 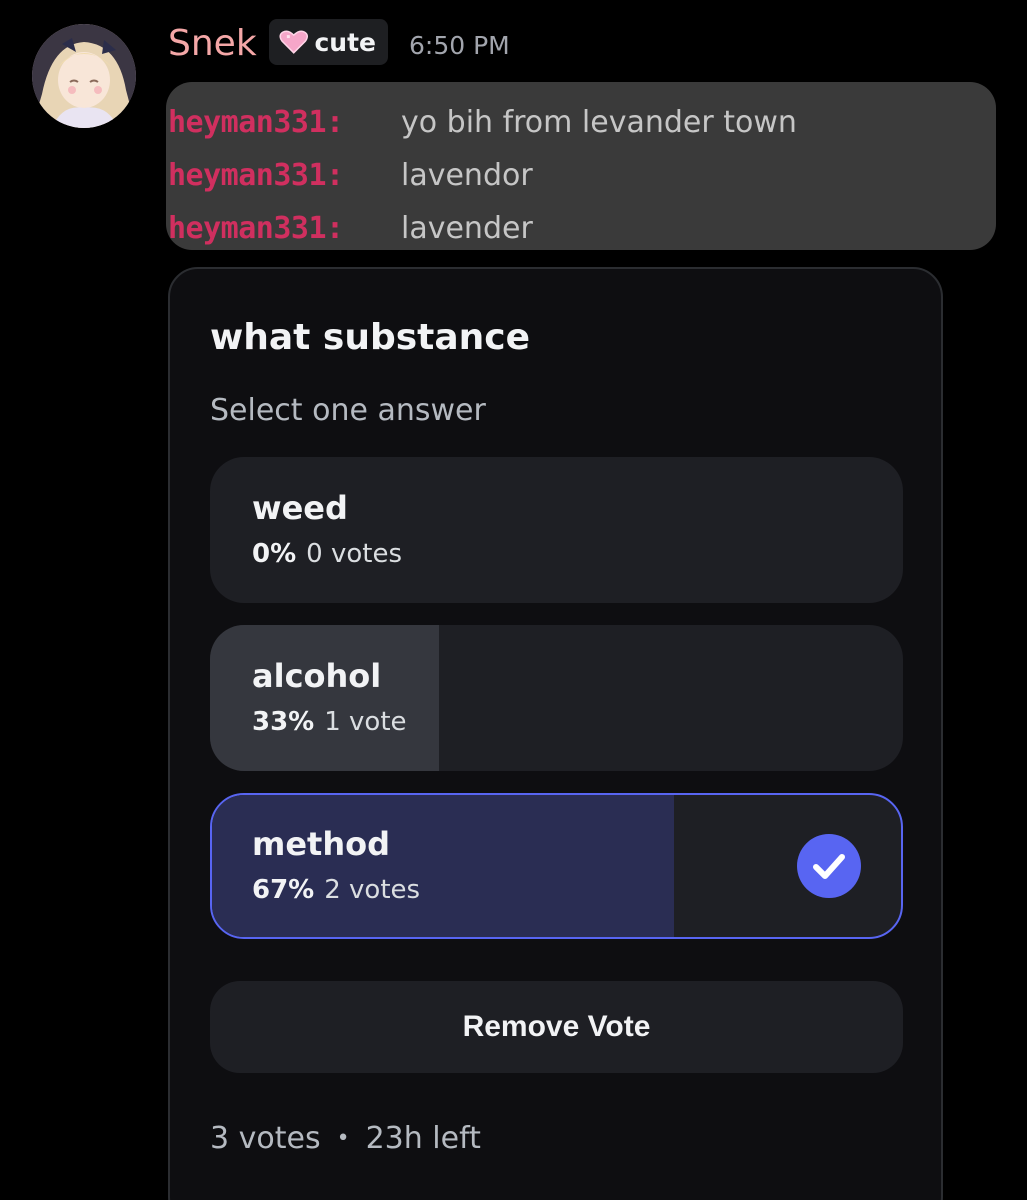 What do you see at coordinates (581, 175) in the screenshot?
I see `chat-line: heyman331: lavendor` at bounding box center [581, 175].